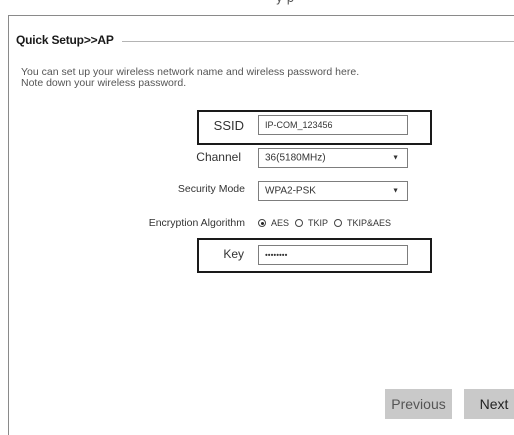 The image size is (514, 435). Describe the element at coordinates (262, 223) in the screenshot. I see `radio-aes` at that location.